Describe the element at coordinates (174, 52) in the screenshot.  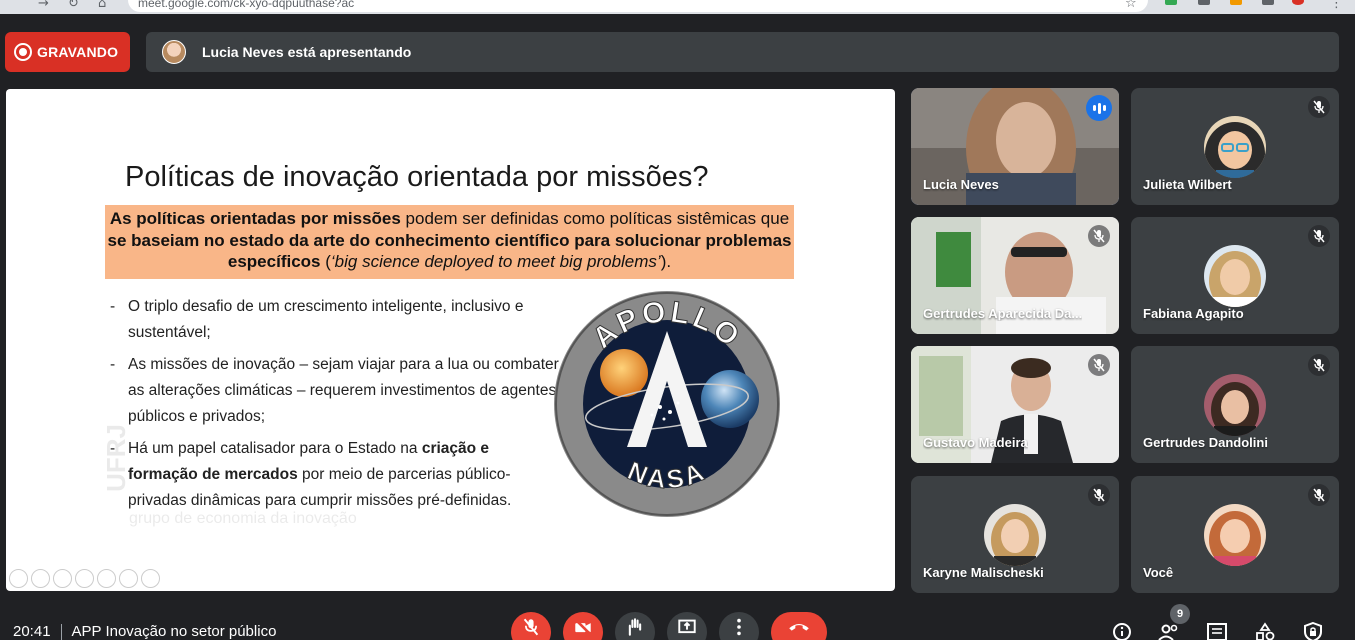
I see `presenter-avatar` at that location.